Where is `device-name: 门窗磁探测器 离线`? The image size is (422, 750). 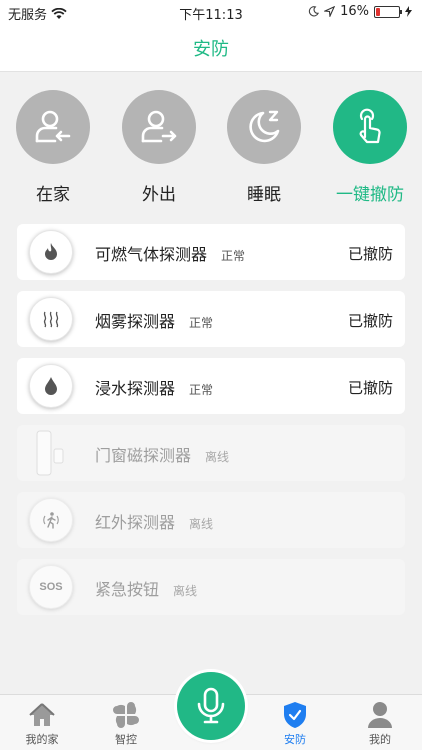
device-name: 门窗磁探测器 离线 is located at coordinates (162, 454).